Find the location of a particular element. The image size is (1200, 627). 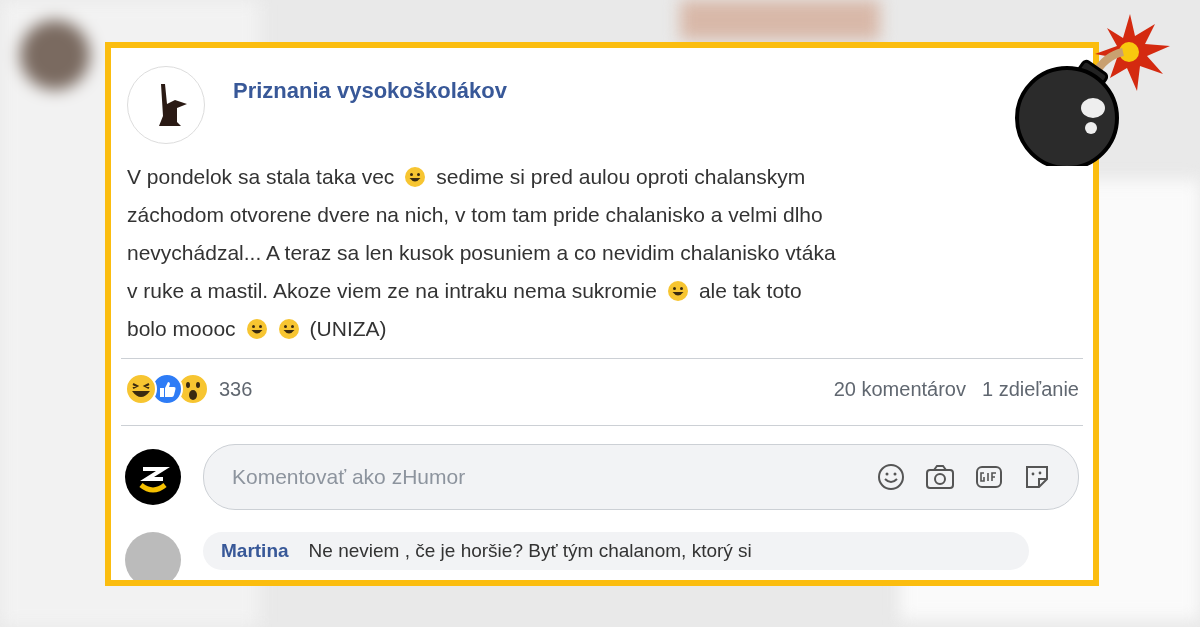

post-text: ale tak toto is located at coordinates (750, 291).